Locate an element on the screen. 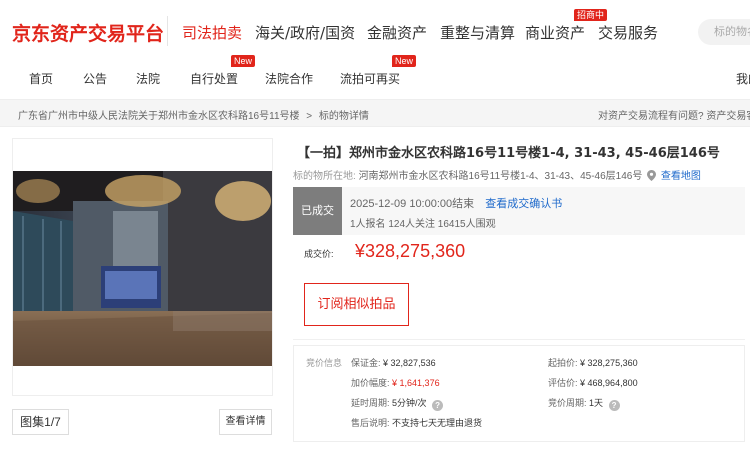  after-sale-label: 售后说明: is located at coordinates (370, 423).